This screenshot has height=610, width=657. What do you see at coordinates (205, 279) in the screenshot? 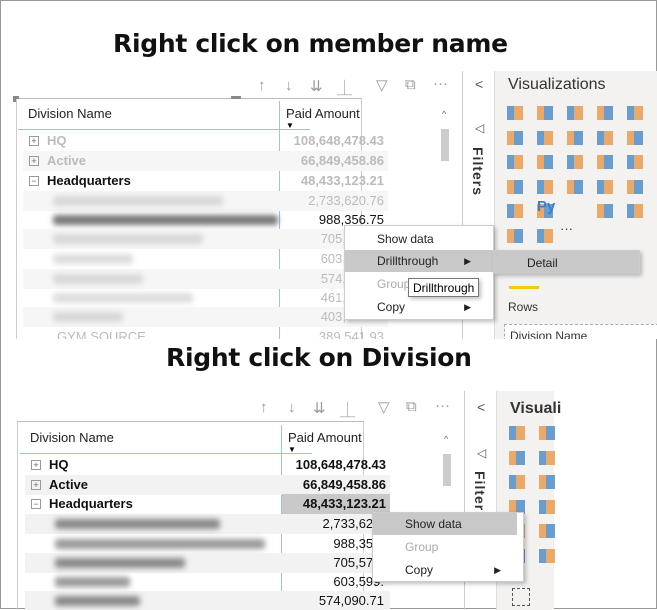
I see `table-row: 574,` at bounding box center [205, 279].